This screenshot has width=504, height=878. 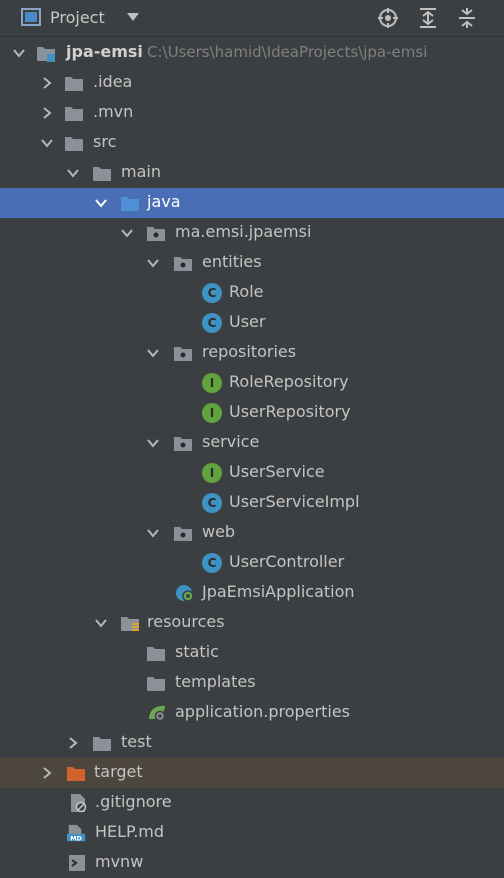 What do you see at coordinates (231, 441) in the screenshot?
I see `service-label: service` at bounding box center [231, 441].